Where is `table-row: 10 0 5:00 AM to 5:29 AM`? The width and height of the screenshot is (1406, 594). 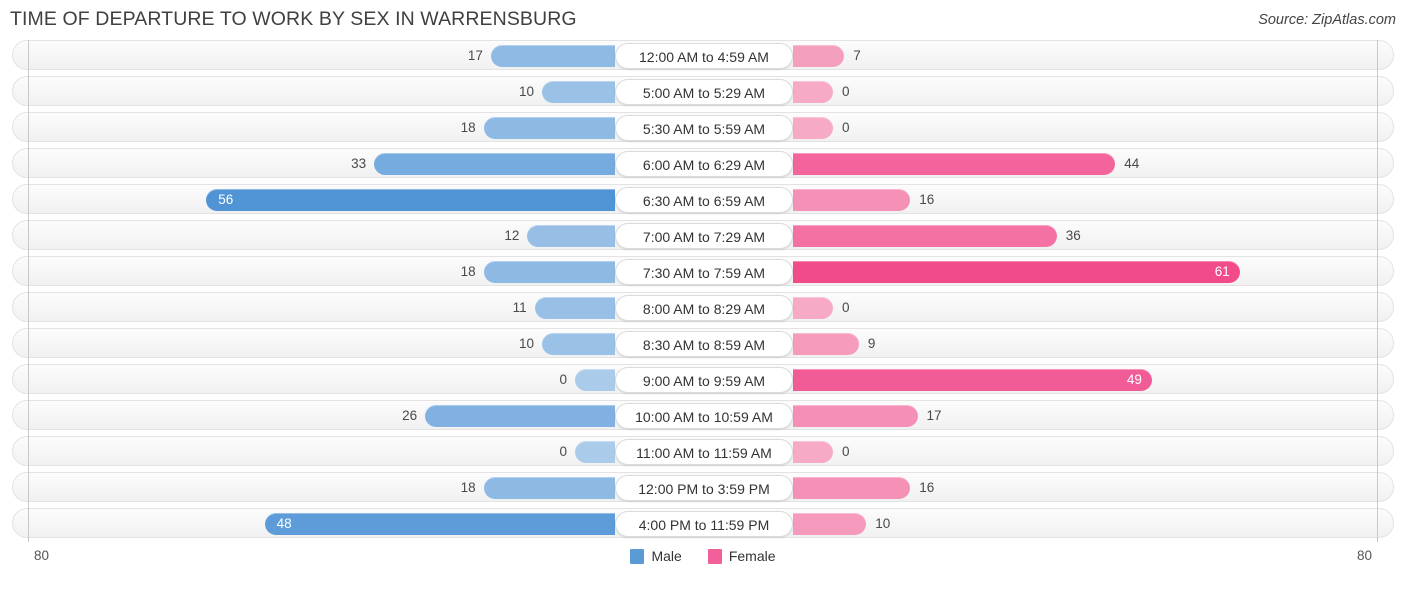 table-row: 10 0 5:00 AM to 5:29 AM is located at coordinates (703, 91).